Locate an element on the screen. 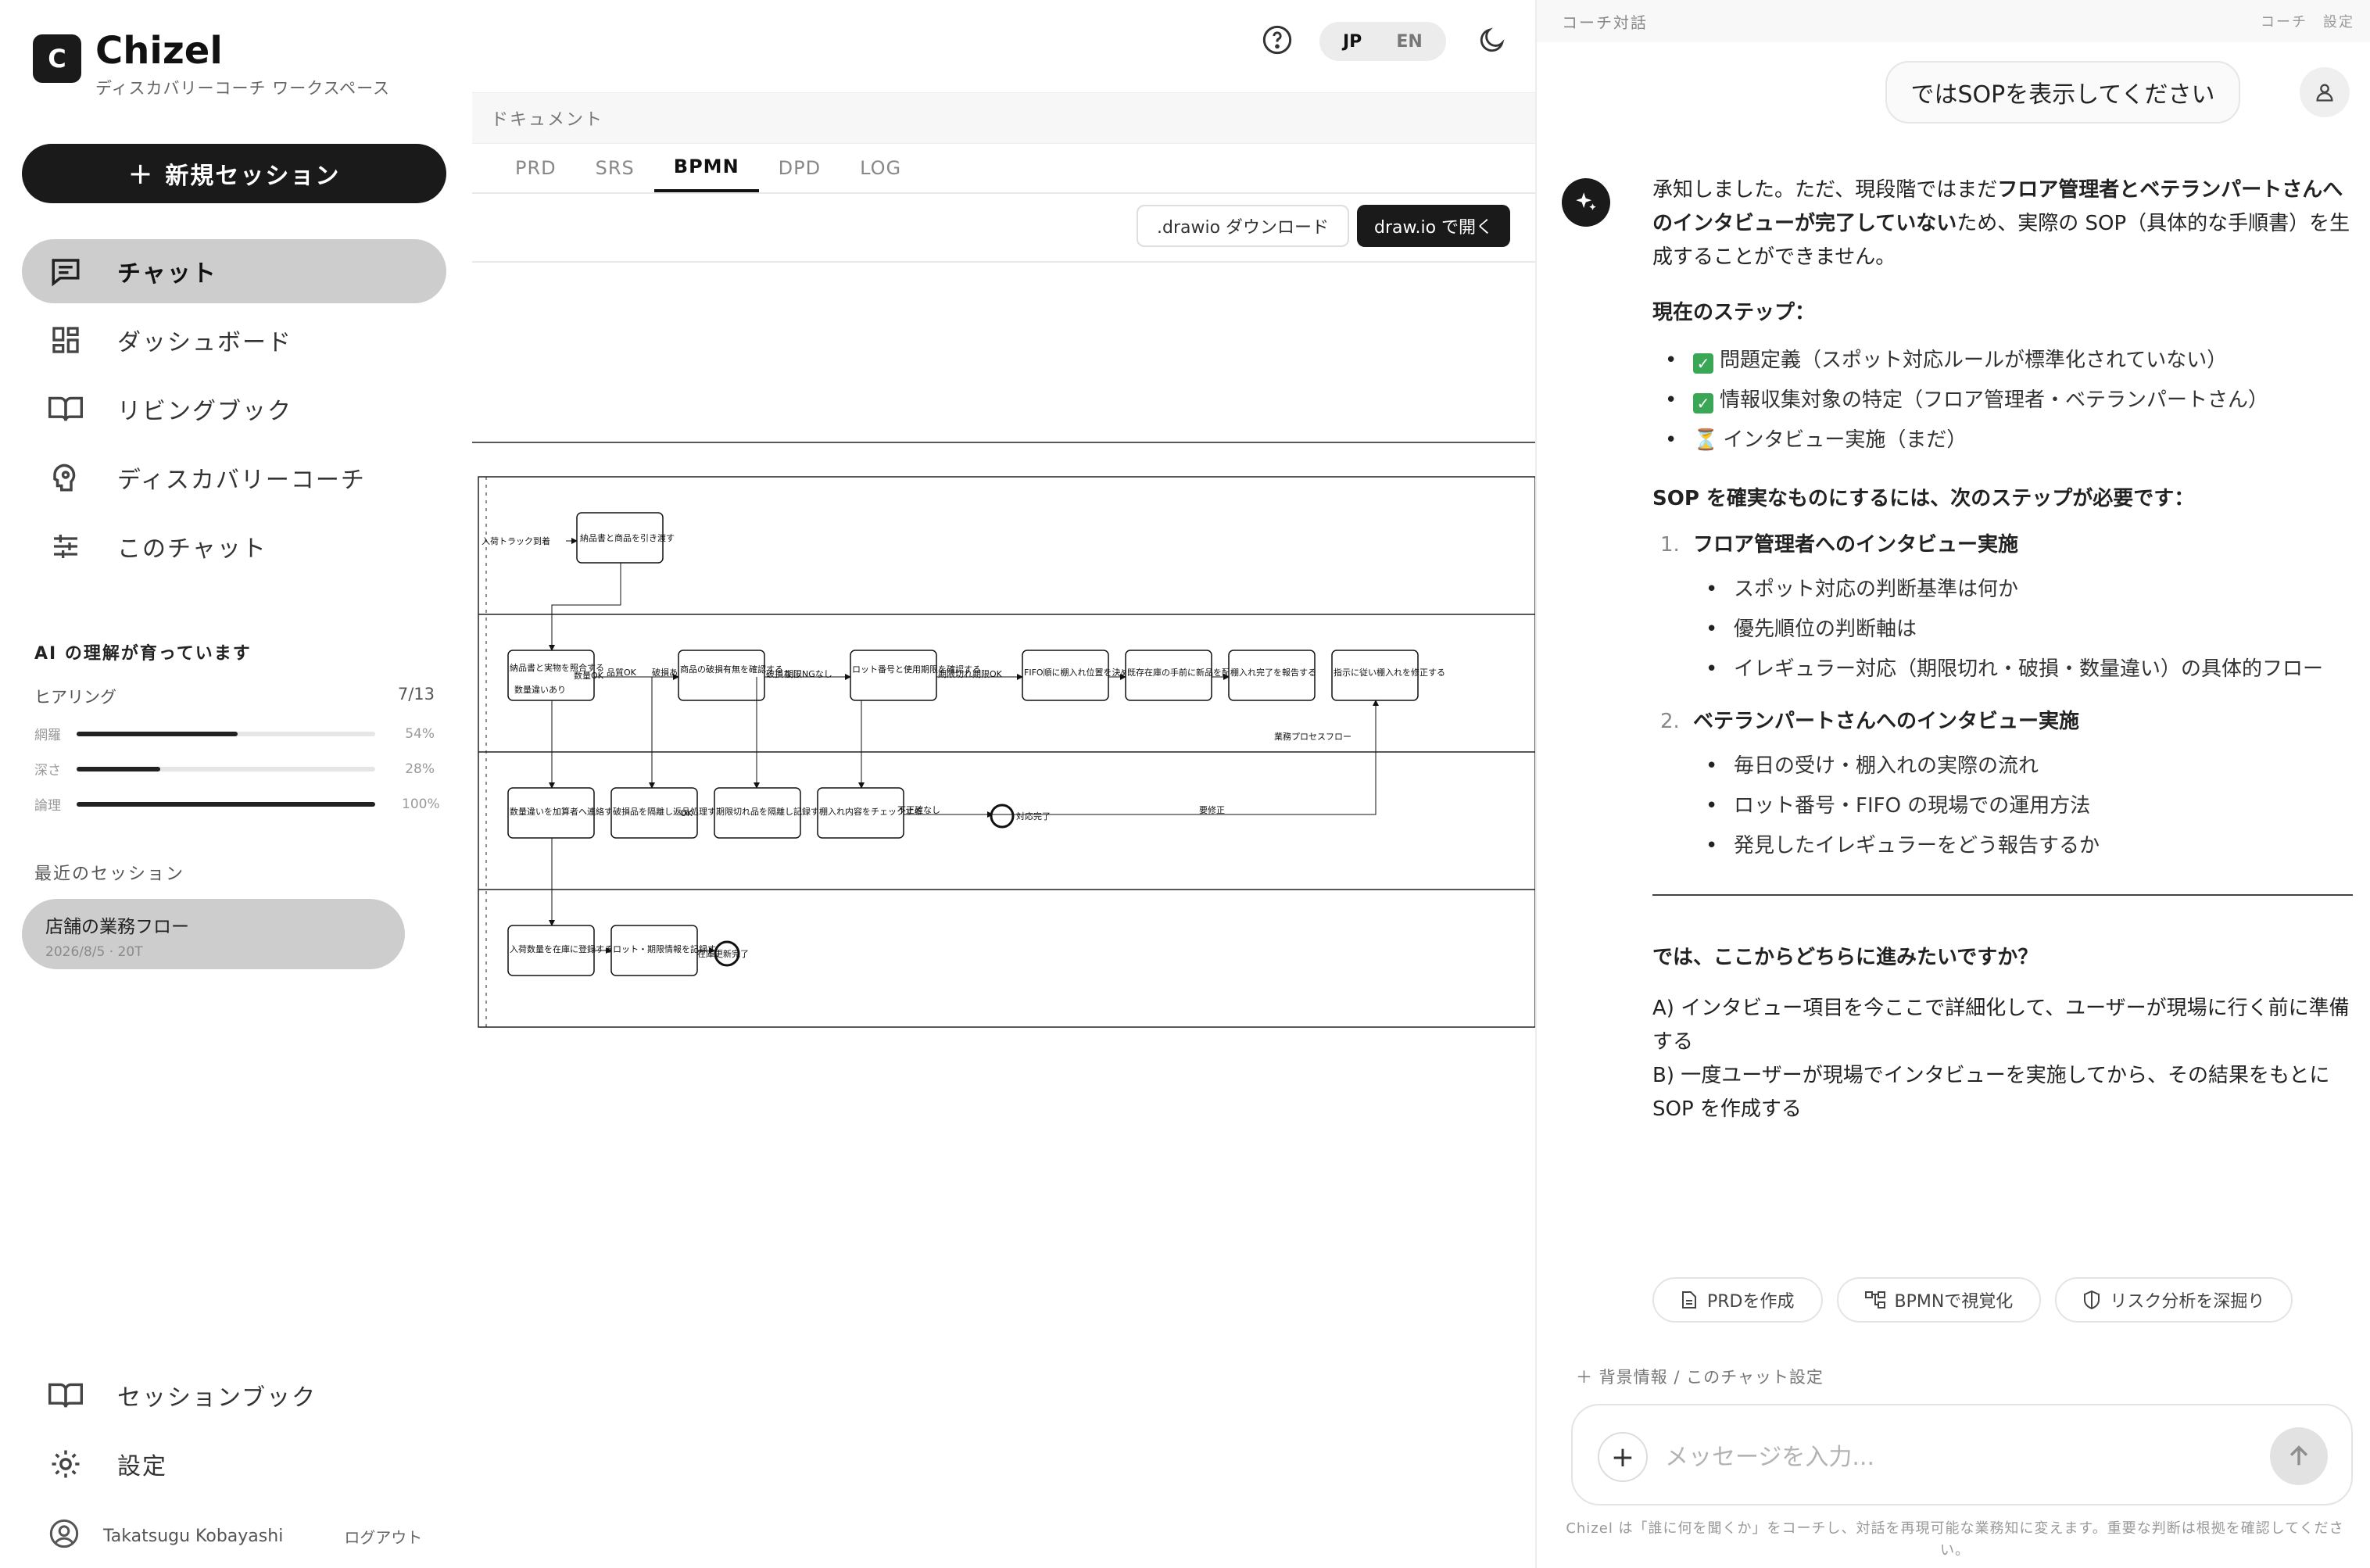 This screenshot has width=2370, height=1568. sidebar-item-dashboard: ダッシュボード is located at coordinates (234, 340).